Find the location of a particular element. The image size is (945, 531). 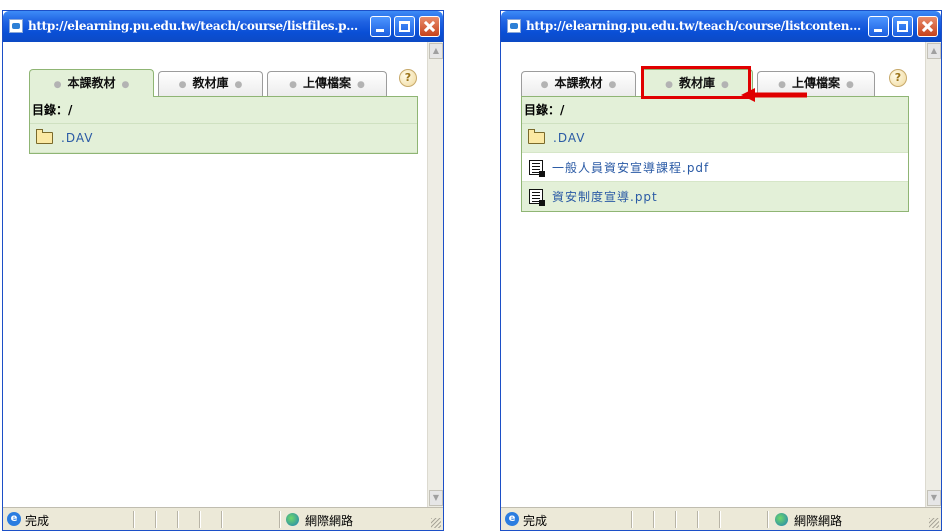

tab-label: 教材庫 is located at coordinates (210, 83).